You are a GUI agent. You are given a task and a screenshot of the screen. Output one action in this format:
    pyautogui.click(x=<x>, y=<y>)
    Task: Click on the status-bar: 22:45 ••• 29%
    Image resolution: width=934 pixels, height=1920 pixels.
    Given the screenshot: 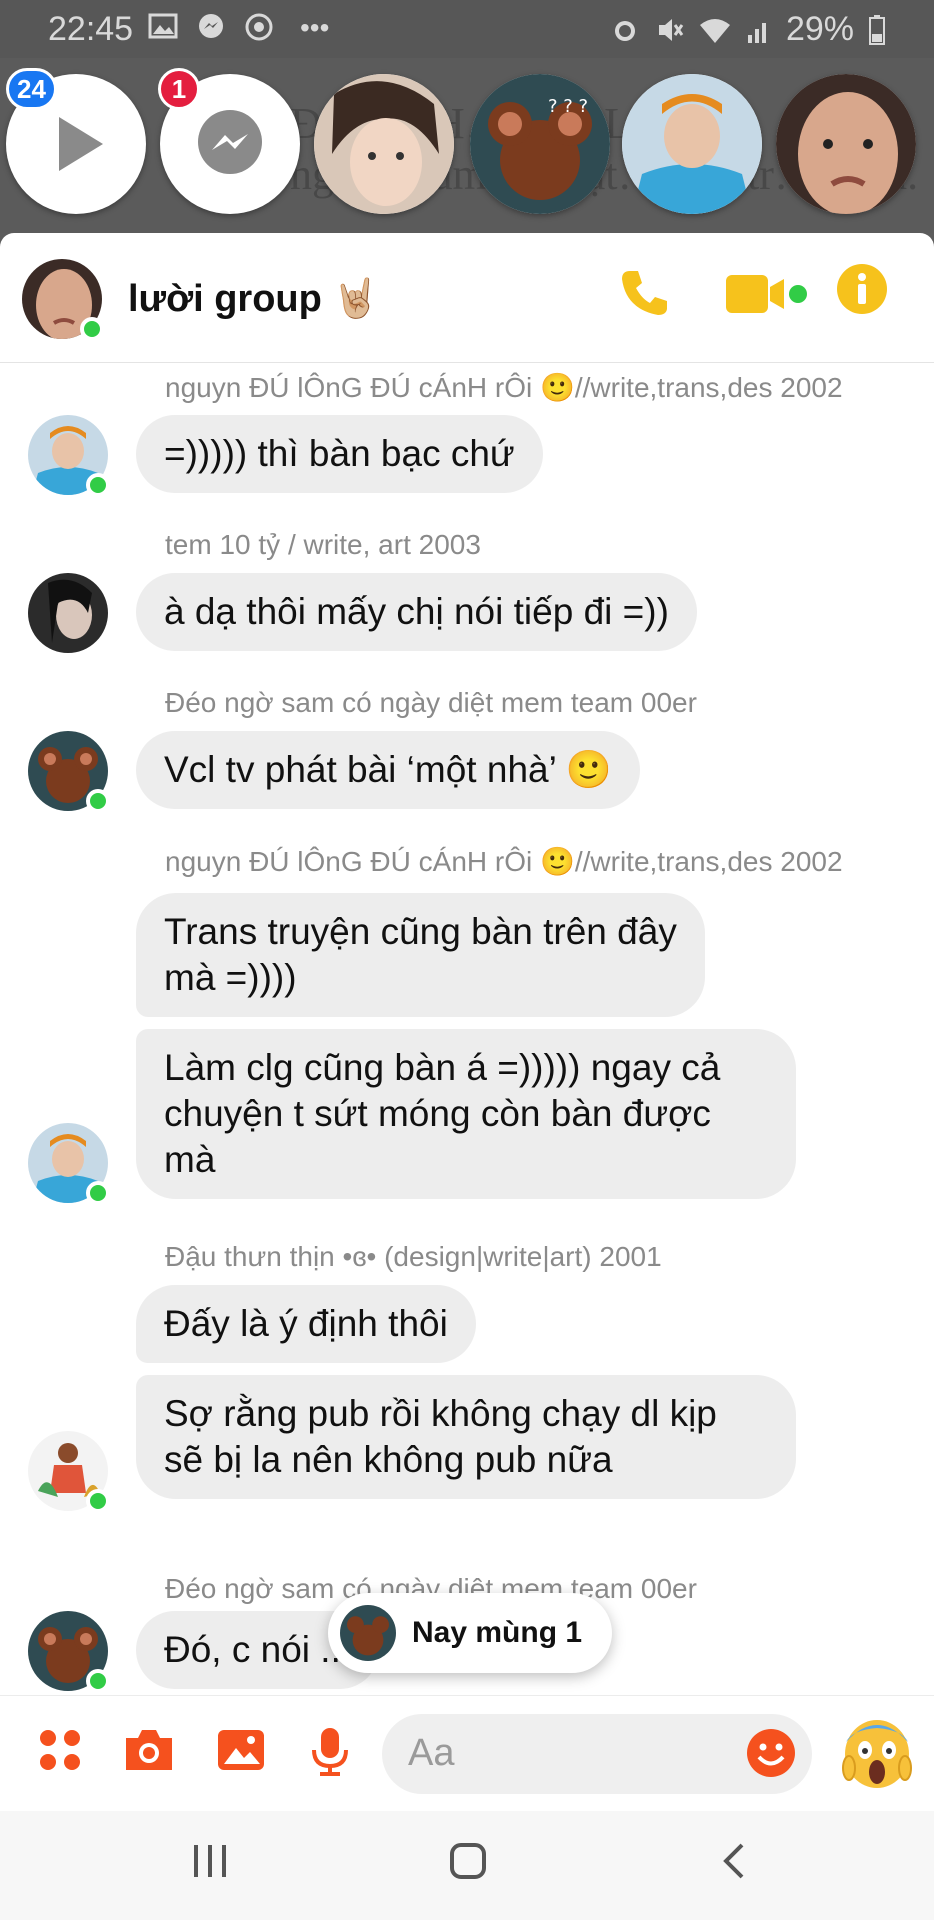 What is the action you would take?
    pyautogui.click(x=467, y=29)
    